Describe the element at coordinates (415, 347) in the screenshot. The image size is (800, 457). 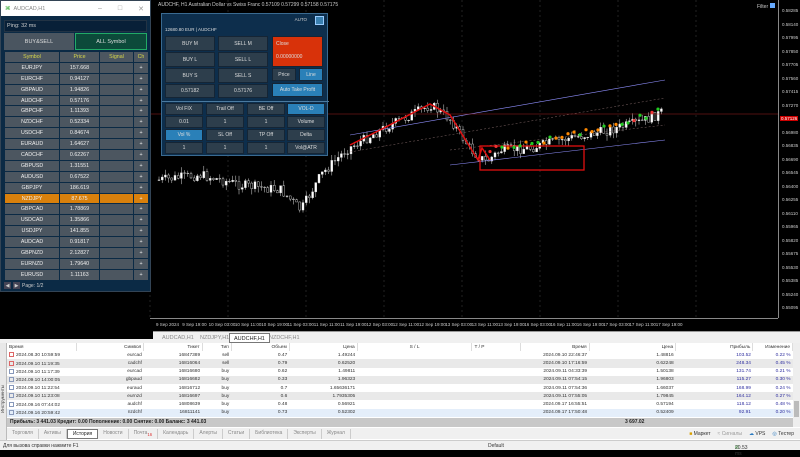
I see `col-header: S / L` at that location.